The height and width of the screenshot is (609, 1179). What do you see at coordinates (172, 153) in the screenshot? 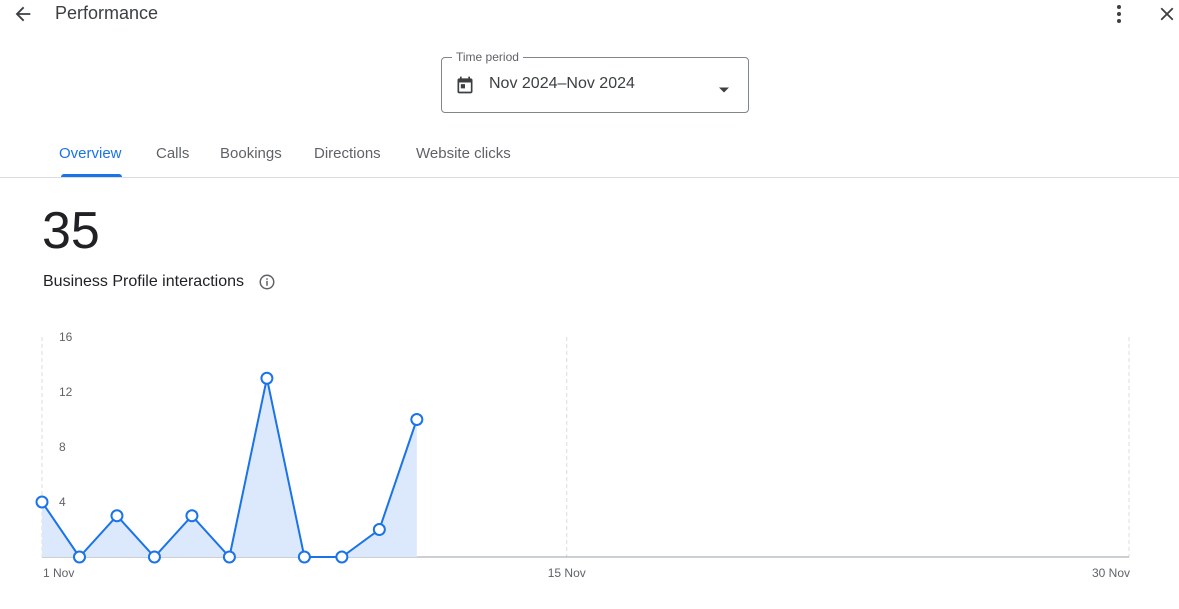
I see `tab-calls: Calls` at bounding box center [172, 153].